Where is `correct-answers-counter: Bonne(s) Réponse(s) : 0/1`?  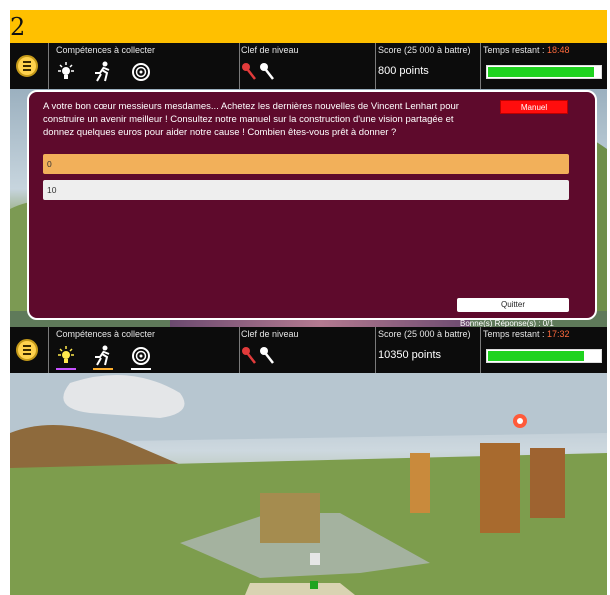
correct-answers-counter: Bonne(s) Réponse(s) : 0/1 is located at coordinates (507, 323).